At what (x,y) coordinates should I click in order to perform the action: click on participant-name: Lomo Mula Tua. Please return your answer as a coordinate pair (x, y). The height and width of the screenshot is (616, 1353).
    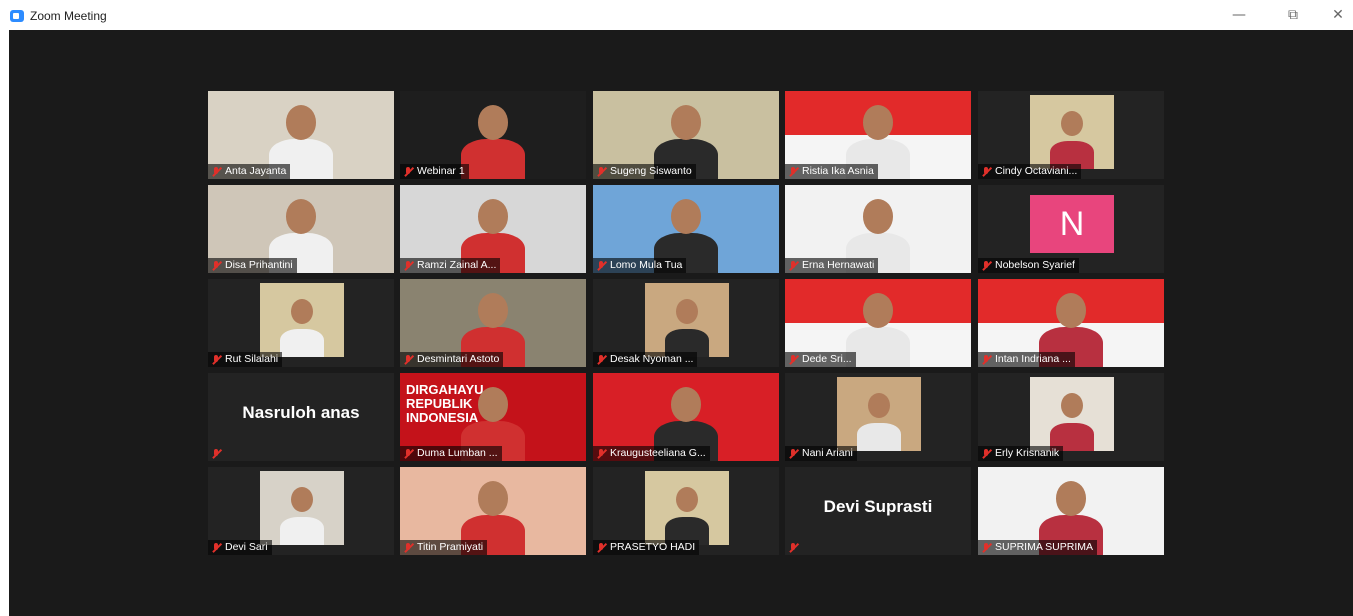
    Looking at the image, I should click on (646, 265).